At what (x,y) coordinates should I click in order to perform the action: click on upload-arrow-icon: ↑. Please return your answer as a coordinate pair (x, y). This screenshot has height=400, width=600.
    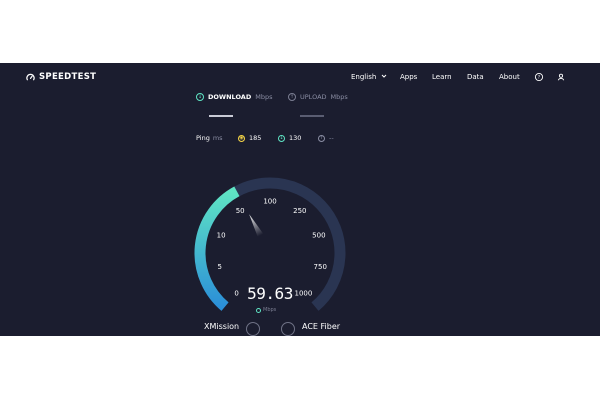
    Looking at the image, I should click on (292, 97).